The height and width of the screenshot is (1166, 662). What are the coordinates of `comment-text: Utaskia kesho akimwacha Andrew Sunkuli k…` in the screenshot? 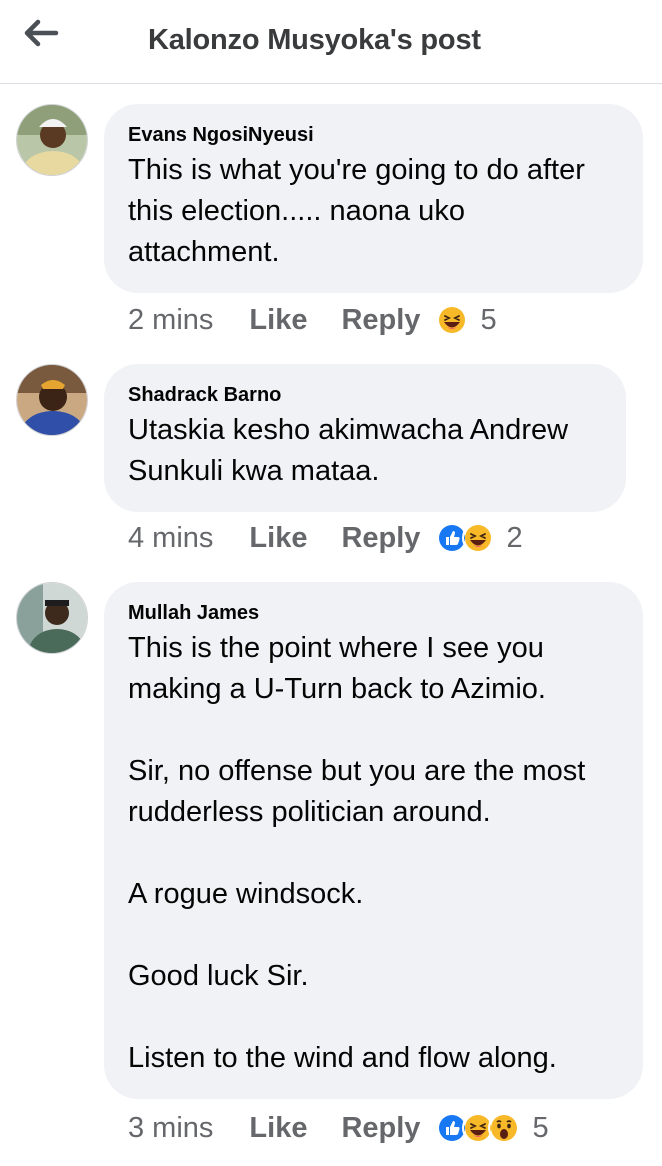 It's located at (348, 450).